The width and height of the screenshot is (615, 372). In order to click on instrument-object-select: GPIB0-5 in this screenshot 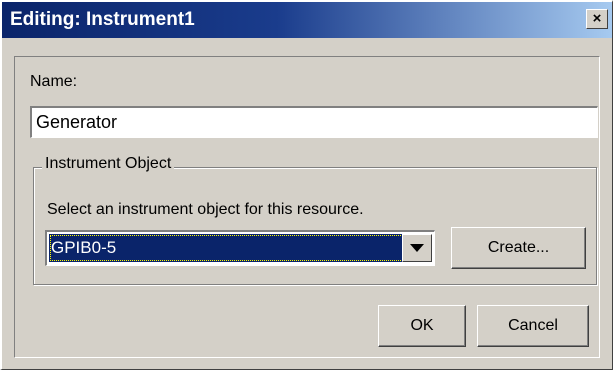, I will do `click(240, 248)`.